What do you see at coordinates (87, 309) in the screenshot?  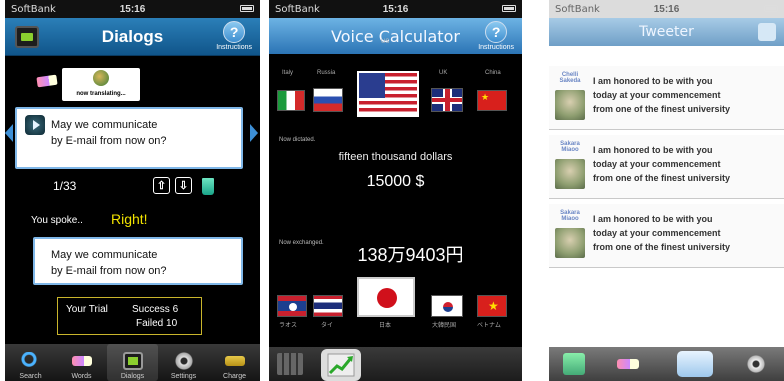 I see `trial-label: Your Trial` at bounding box center [87, 309].